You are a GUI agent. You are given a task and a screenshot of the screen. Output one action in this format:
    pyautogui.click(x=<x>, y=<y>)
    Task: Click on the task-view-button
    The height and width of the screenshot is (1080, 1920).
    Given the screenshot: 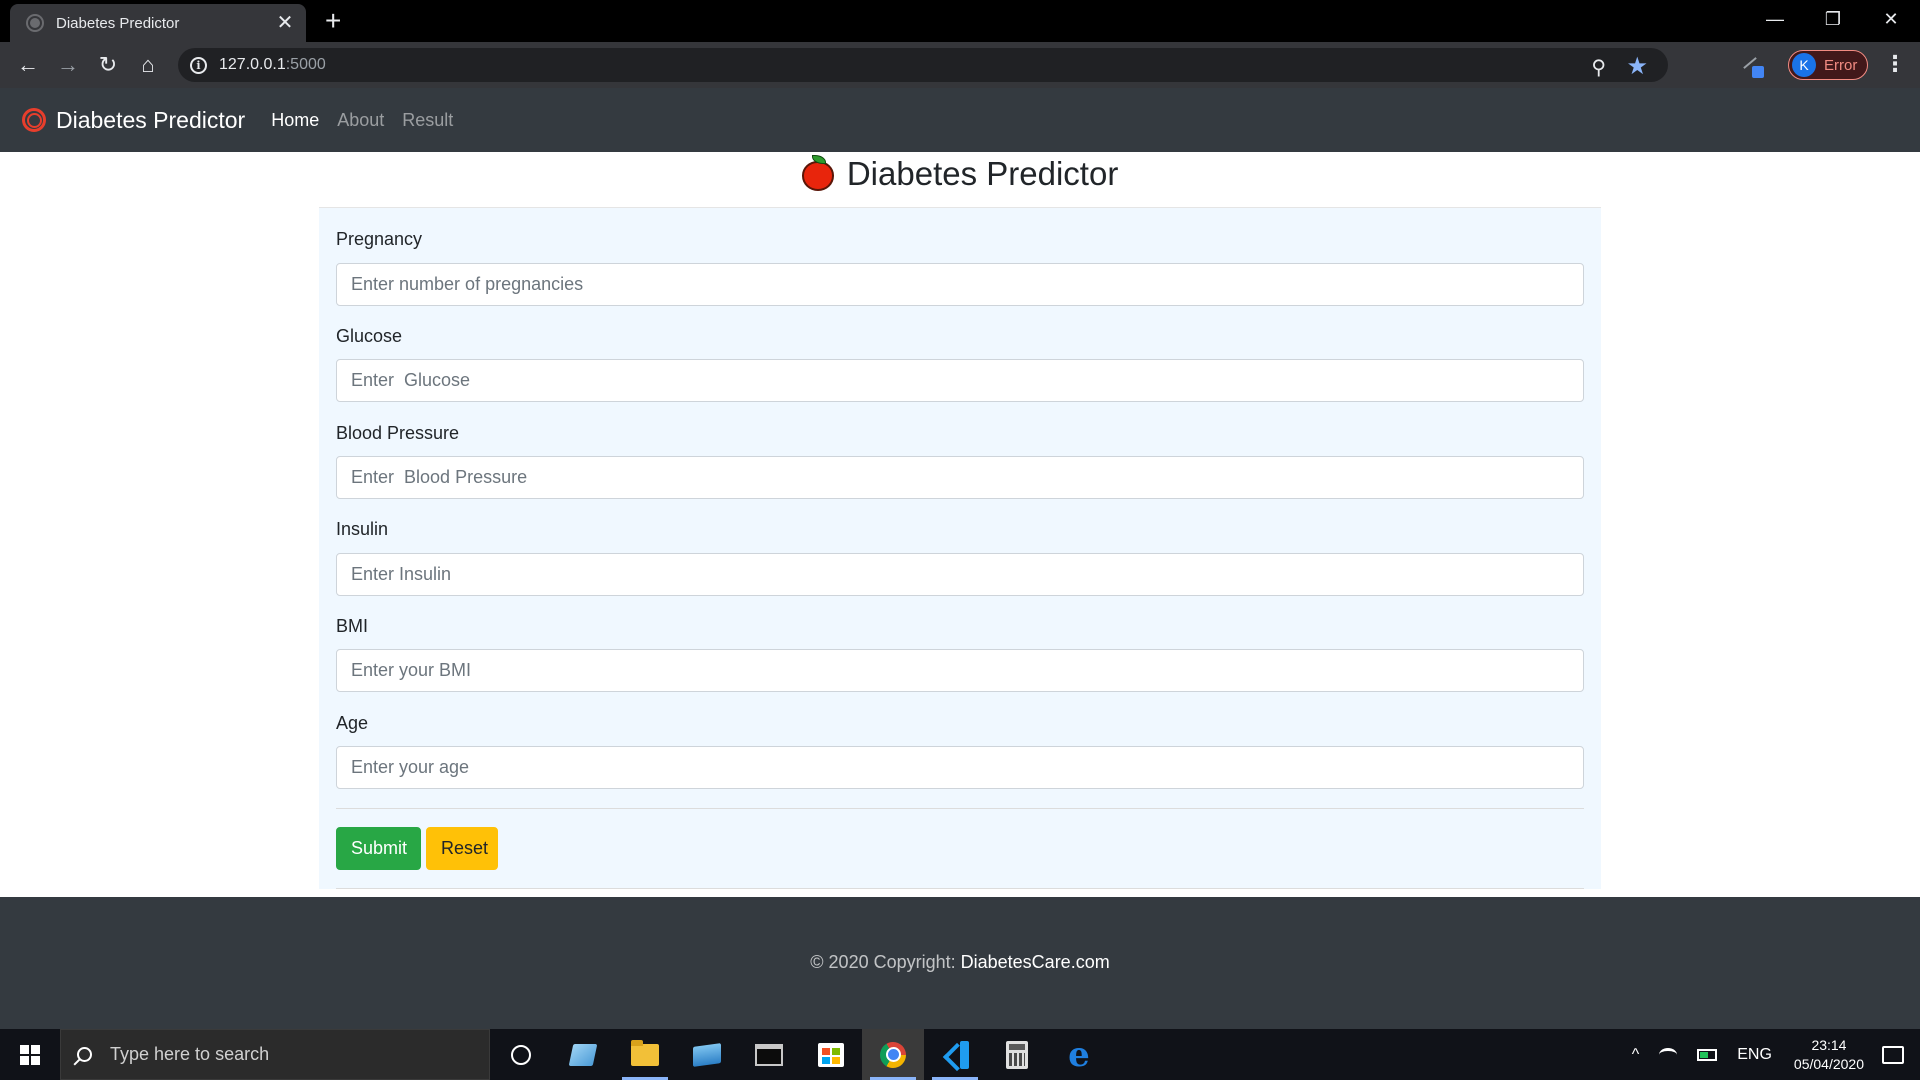 What is the action you would take?
    pyautogui.click(x=583, y=1054)
    